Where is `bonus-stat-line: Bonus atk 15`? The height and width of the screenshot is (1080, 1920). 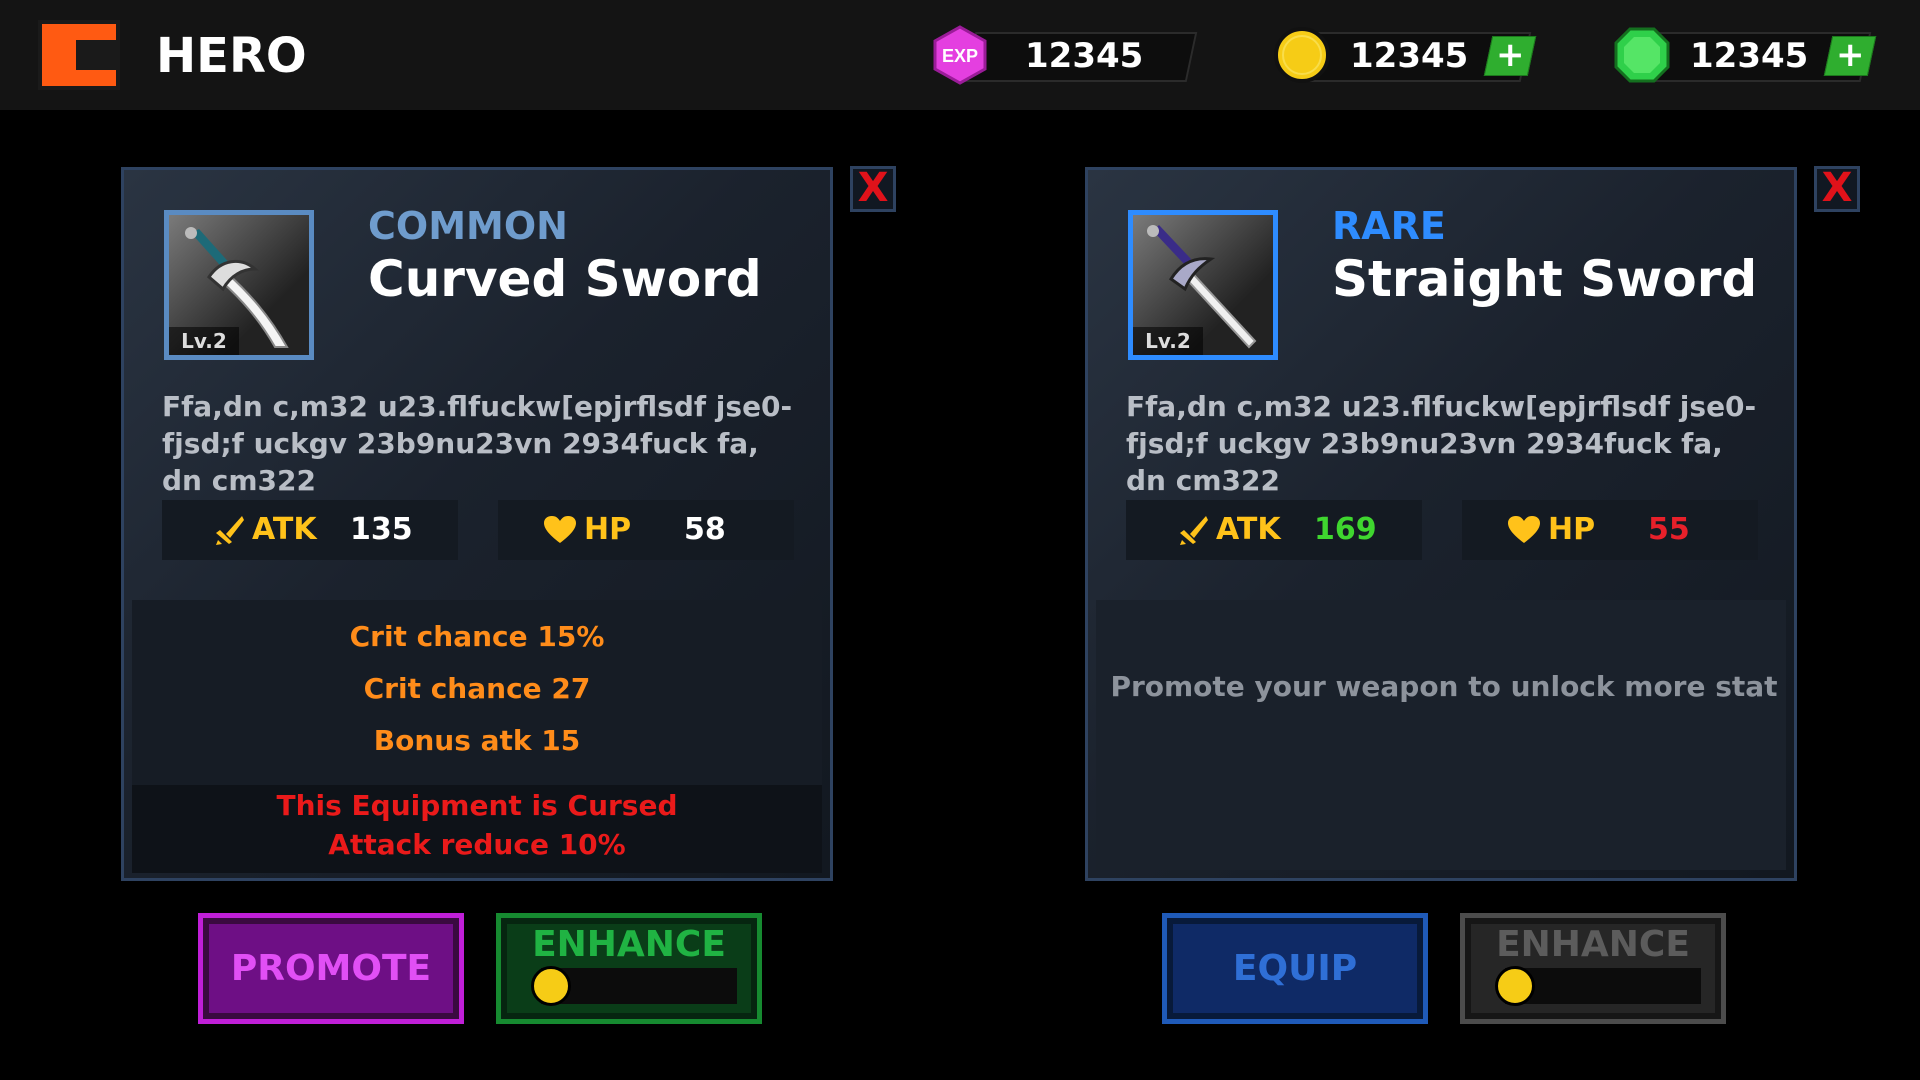
bonus-stat-line: Bonus atk 15 is located at coordinates (477, 740).